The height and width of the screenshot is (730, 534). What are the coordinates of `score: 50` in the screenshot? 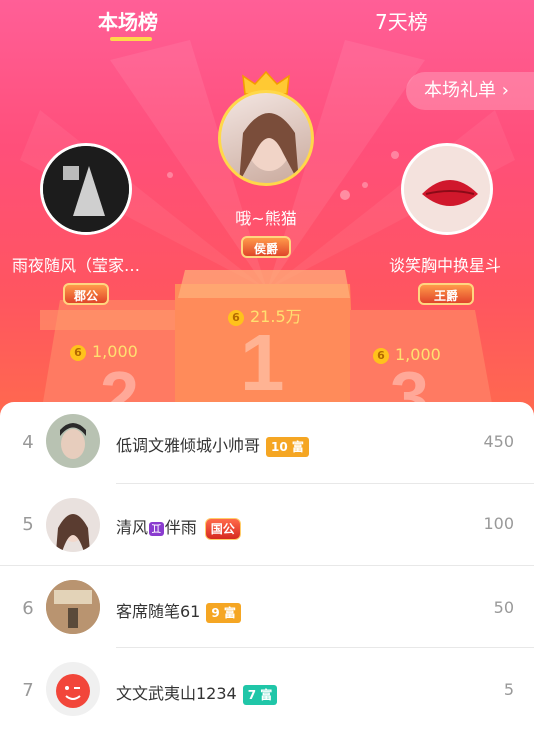 It's located at (503, 607).